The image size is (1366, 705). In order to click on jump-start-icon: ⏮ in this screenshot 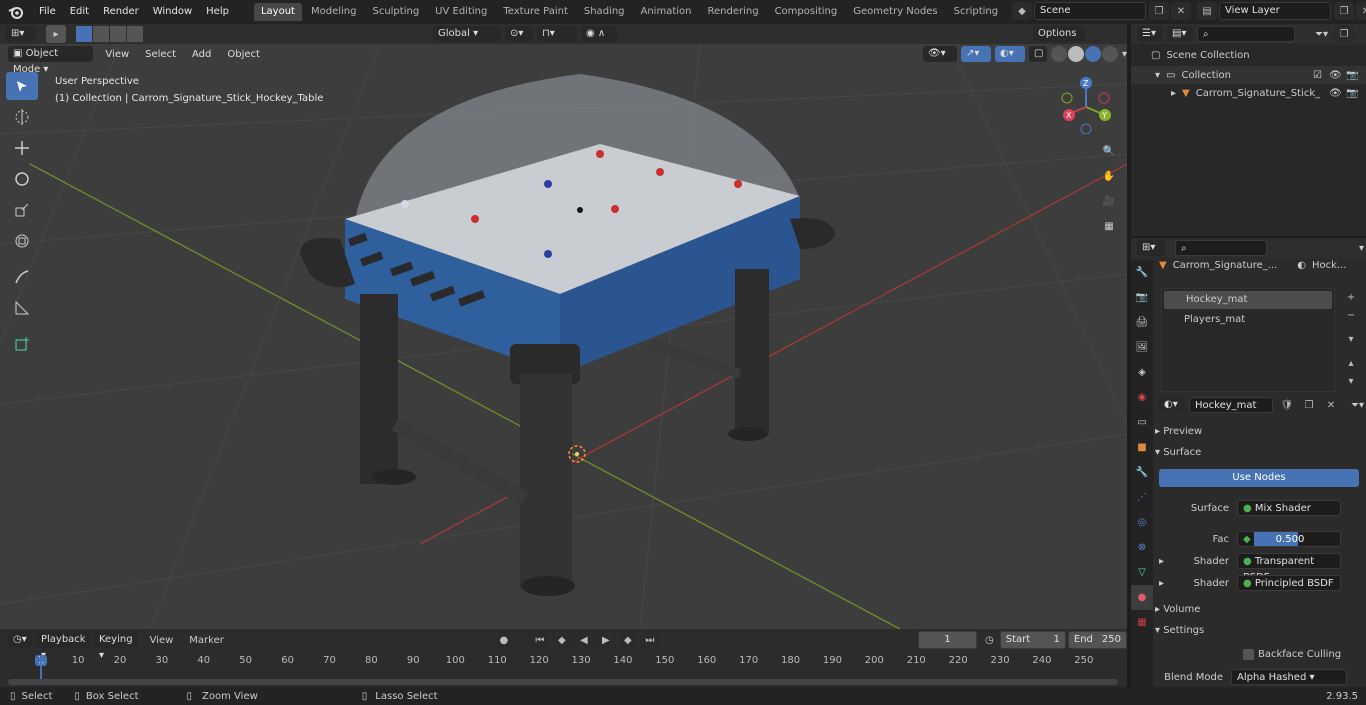, I will do `click(539, 640)`.